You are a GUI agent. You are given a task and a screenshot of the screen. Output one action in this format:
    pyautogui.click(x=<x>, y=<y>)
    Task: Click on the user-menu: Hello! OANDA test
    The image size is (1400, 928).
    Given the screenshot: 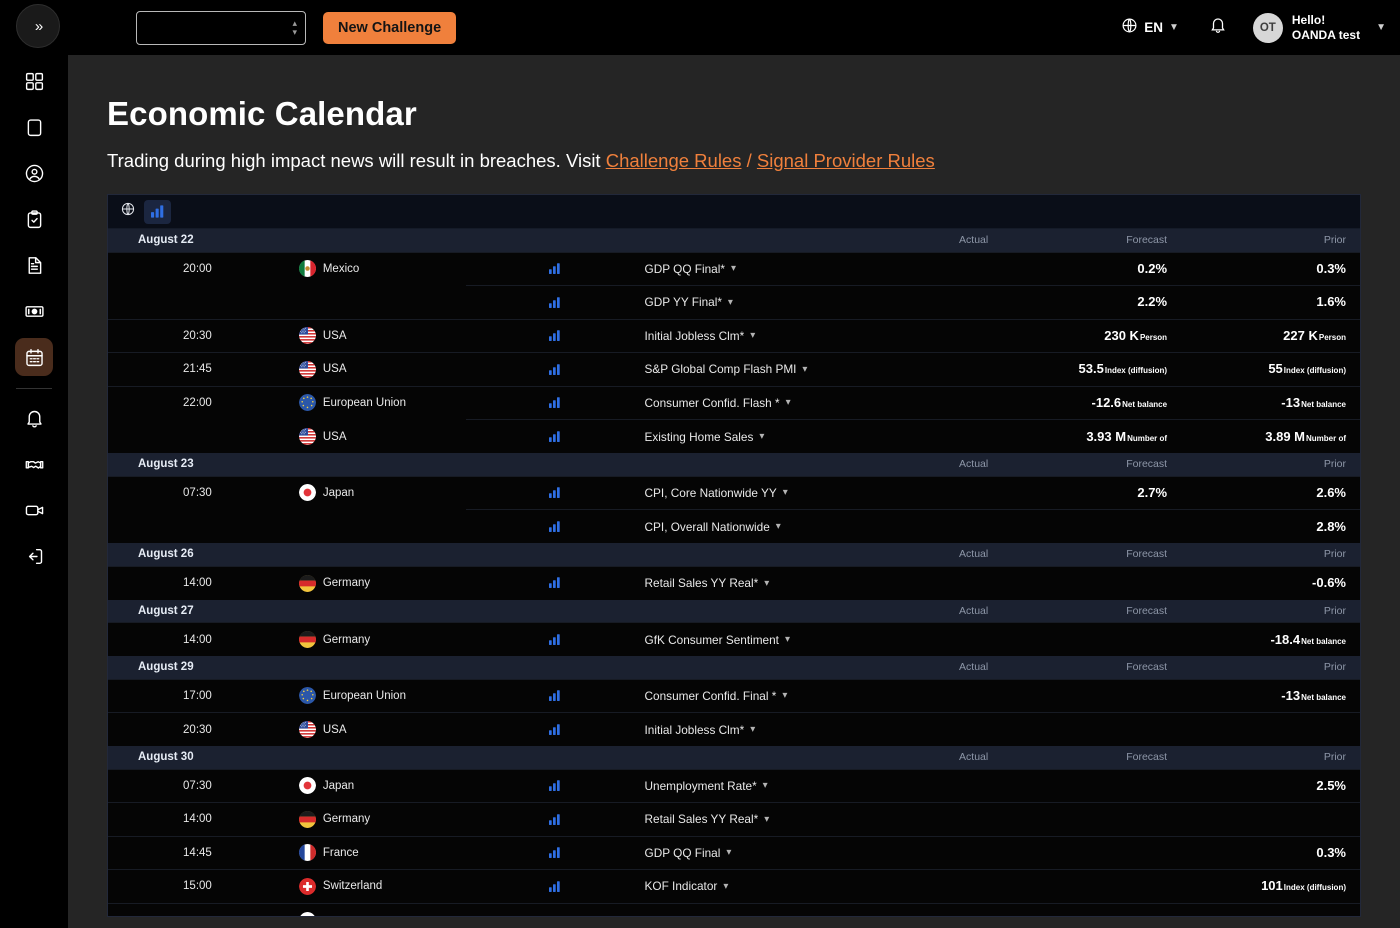 What is the action you would take?
    pyautogui.click(x=1326, y=27)
    